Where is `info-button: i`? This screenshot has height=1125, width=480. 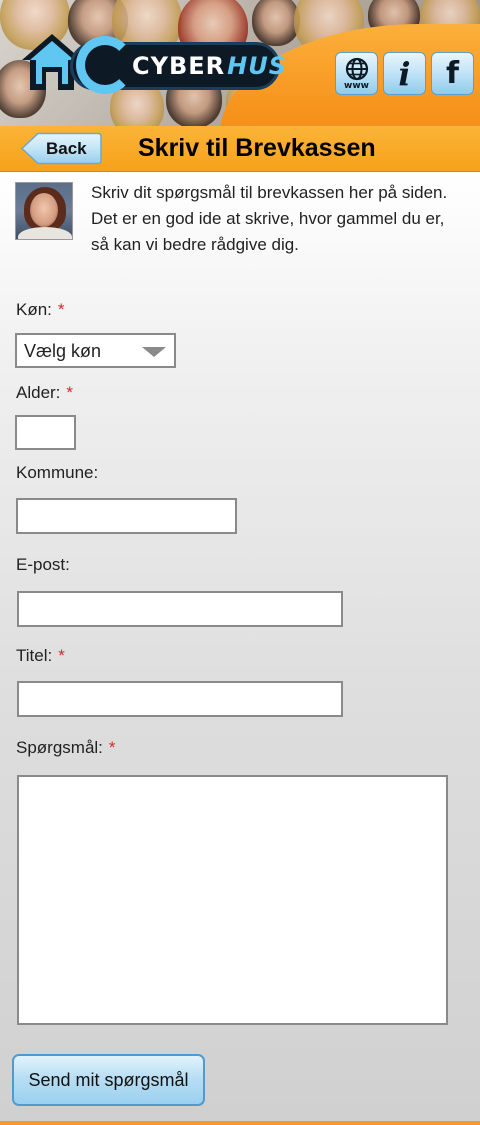 info-button: i is located at coordinates (404, 73).